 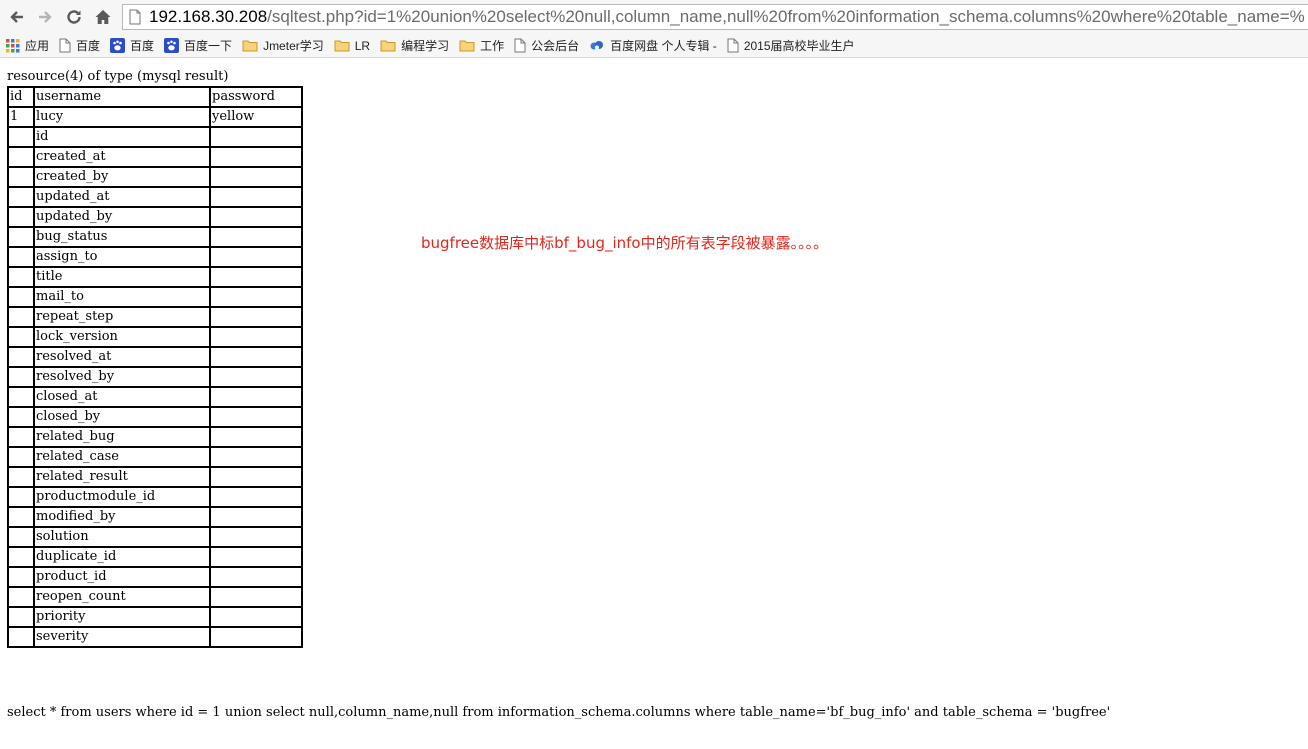 What do you see at coordinates (122, 637) in the screenshot?
I see `table-cell: severity` at bounding box center [122, 637].